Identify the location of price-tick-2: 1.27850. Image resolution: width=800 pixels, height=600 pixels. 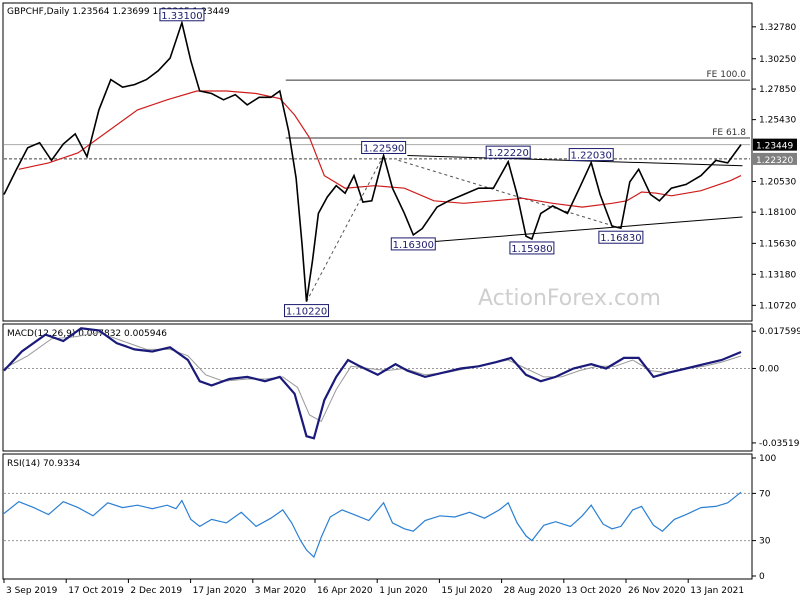
(777, 90).